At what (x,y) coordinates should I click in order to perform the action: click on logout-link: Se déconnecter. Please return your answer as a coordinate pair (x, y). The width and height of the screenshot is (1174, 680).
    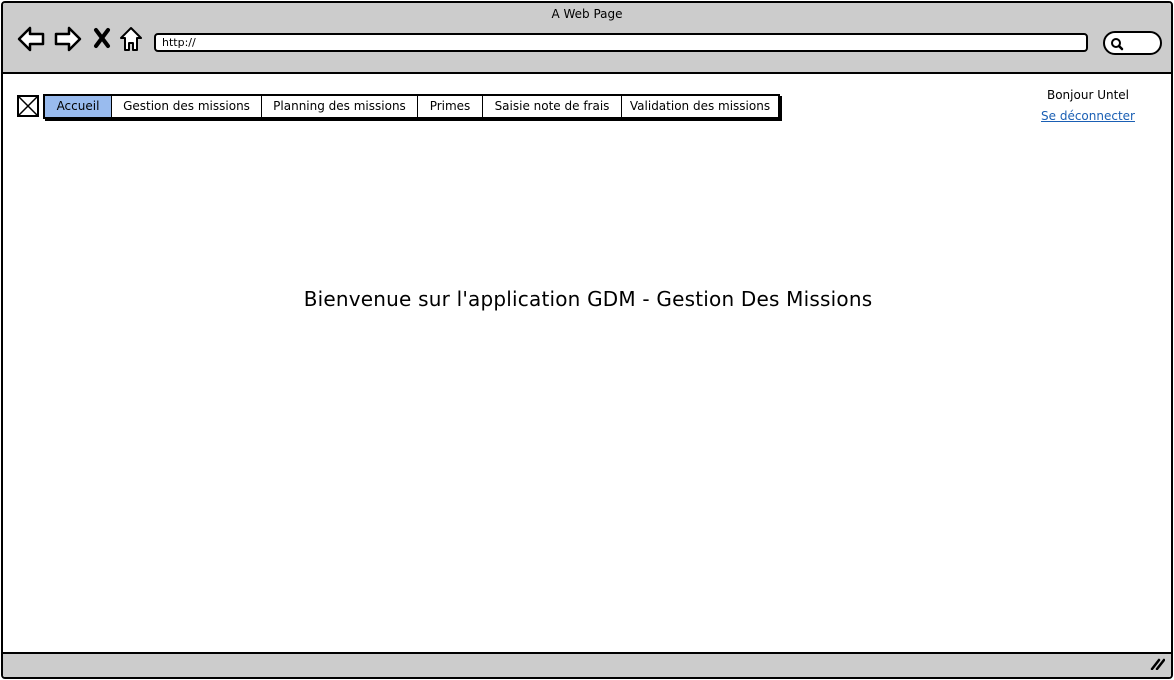
    Looking at the image, I should click on (1087, 116).